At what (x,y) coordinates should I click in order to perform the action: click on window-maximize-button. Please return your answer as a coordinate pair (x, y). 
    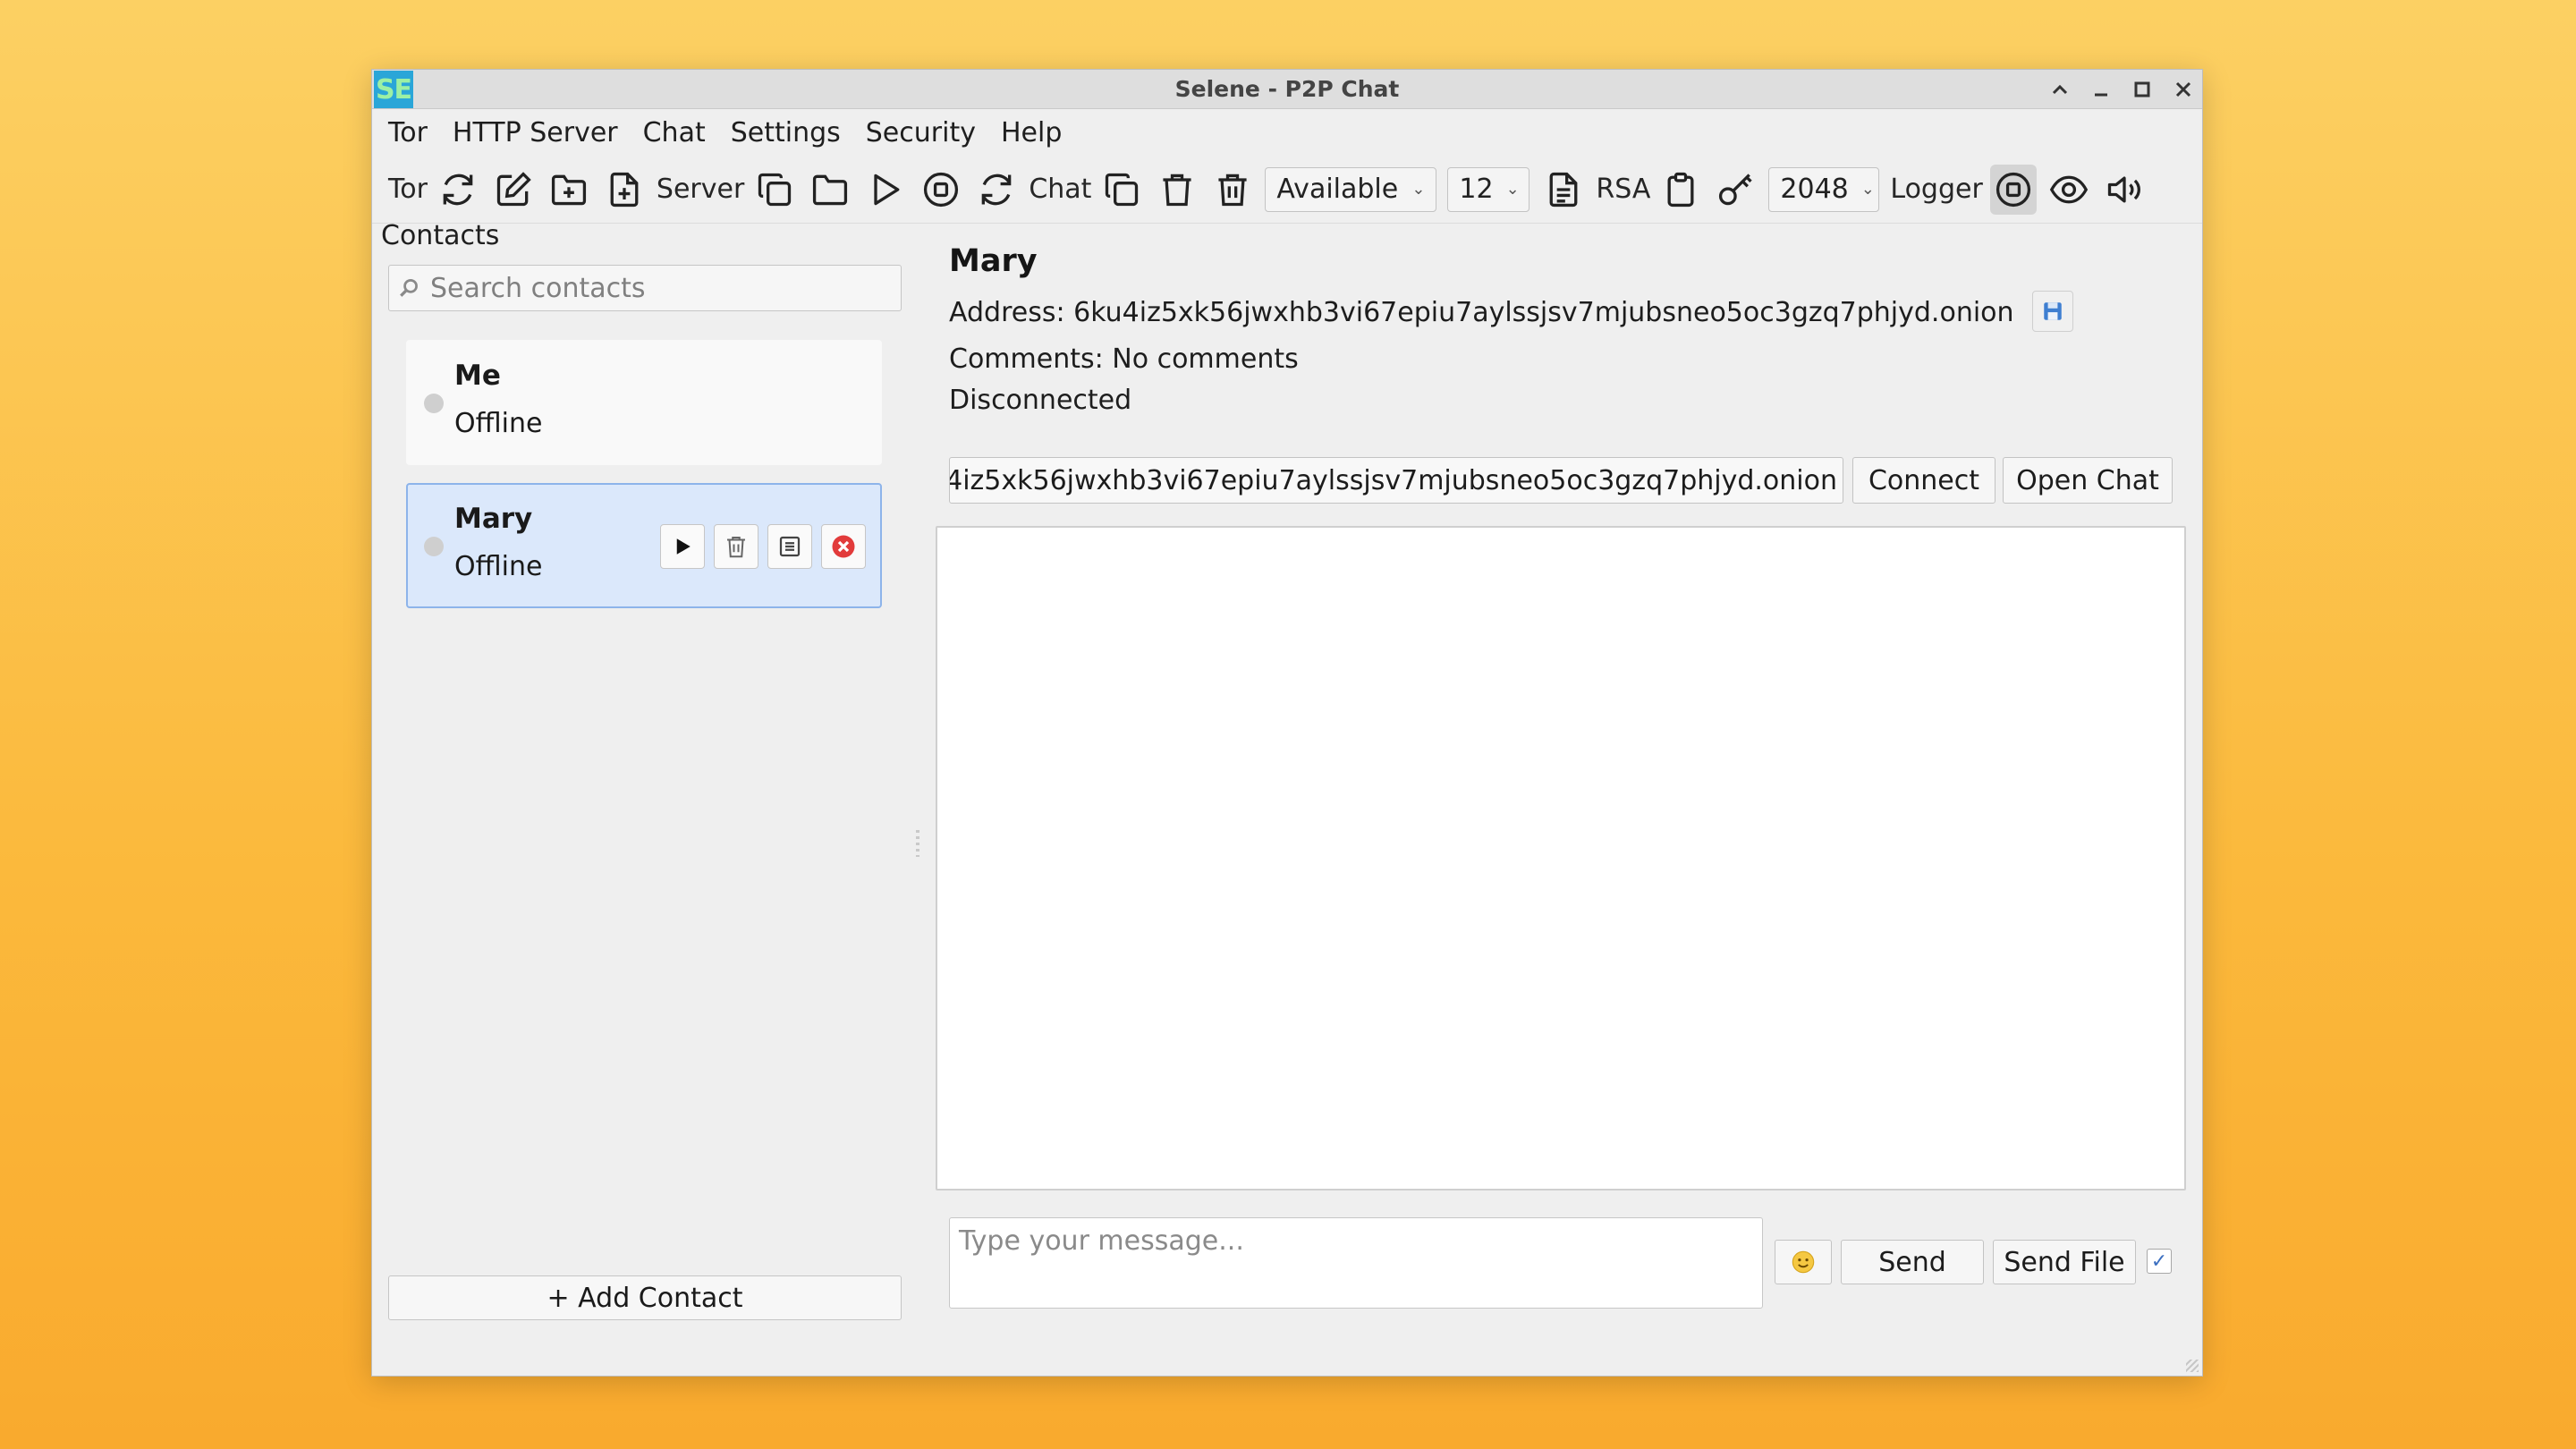
    Looking at the image, I should click on (2142, 89).